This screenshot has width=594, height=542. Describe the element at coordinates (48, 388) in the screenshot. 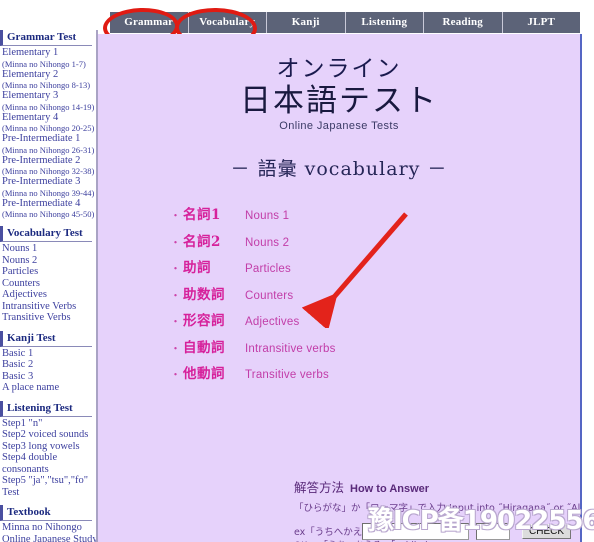

I see `sidebar-item-a-place-name: A place name` at that location.